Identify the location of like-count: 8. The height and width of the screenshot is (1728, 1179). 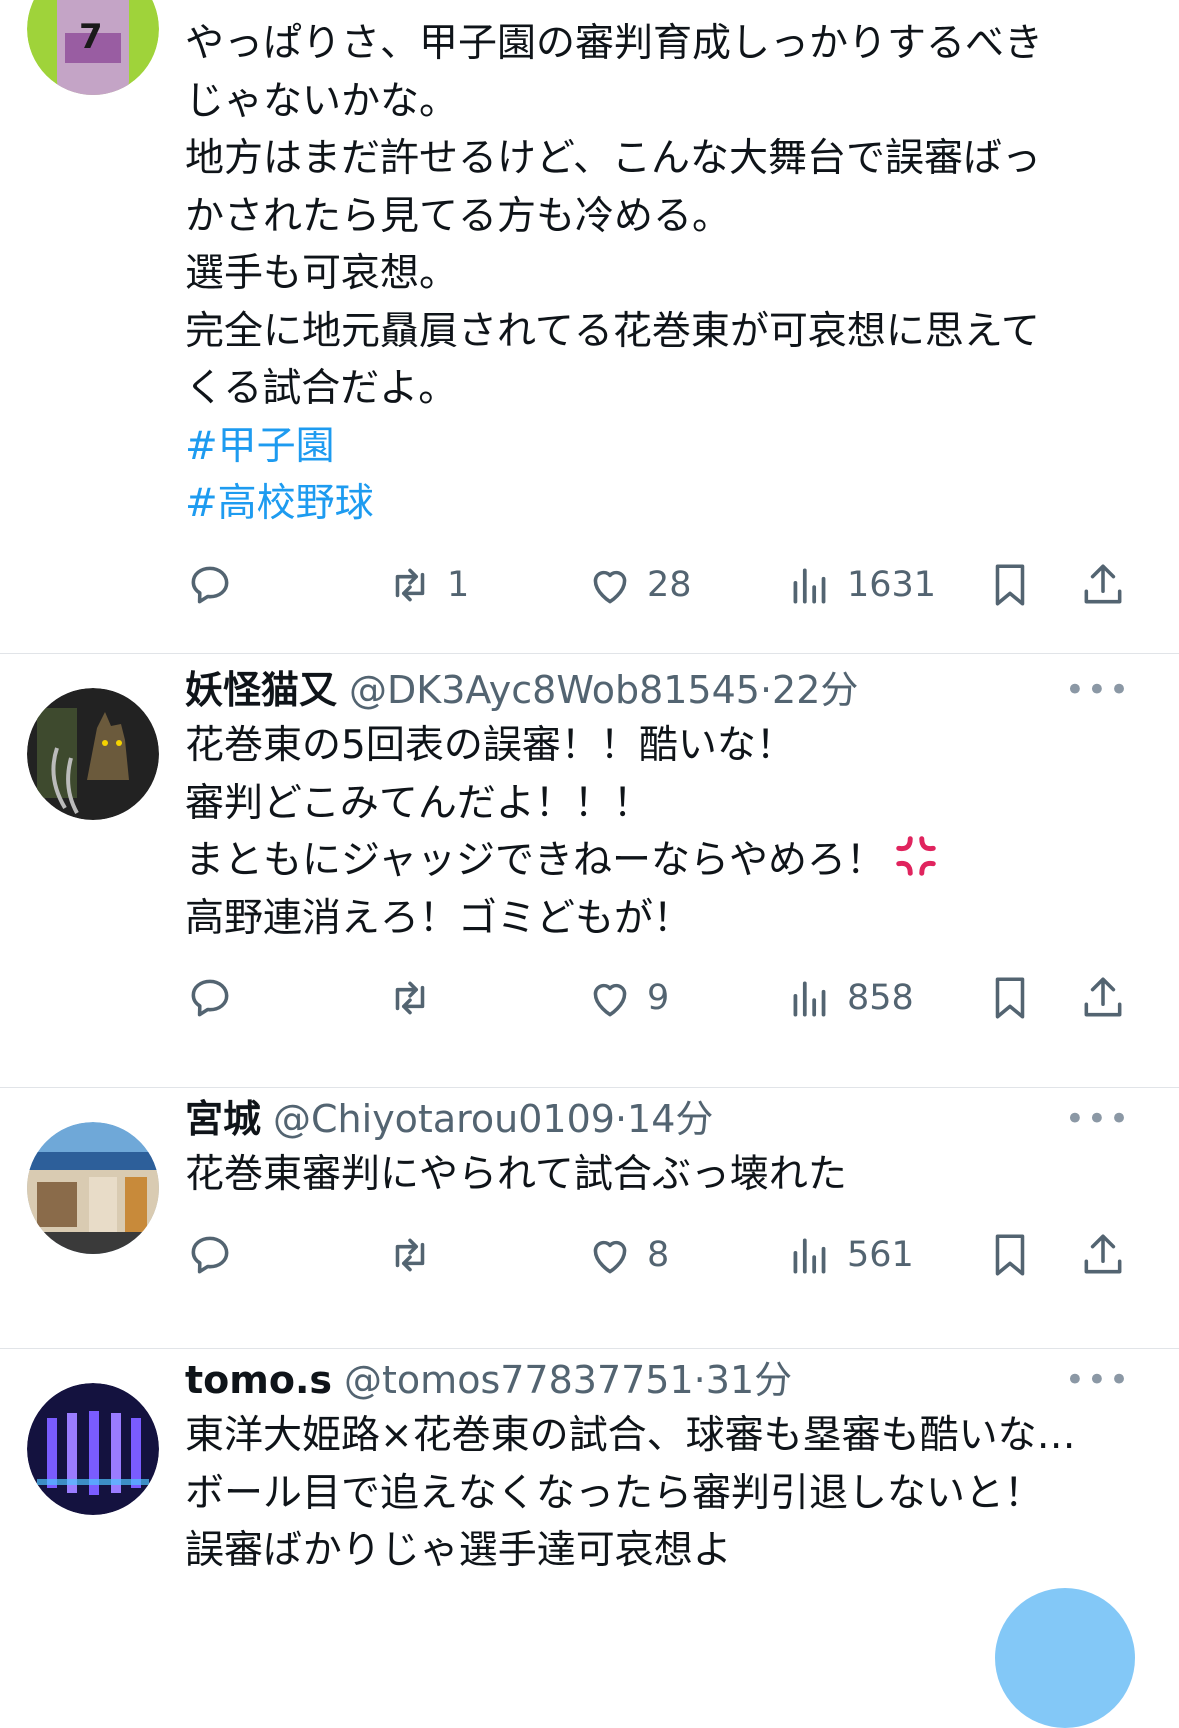
(658, 1255).